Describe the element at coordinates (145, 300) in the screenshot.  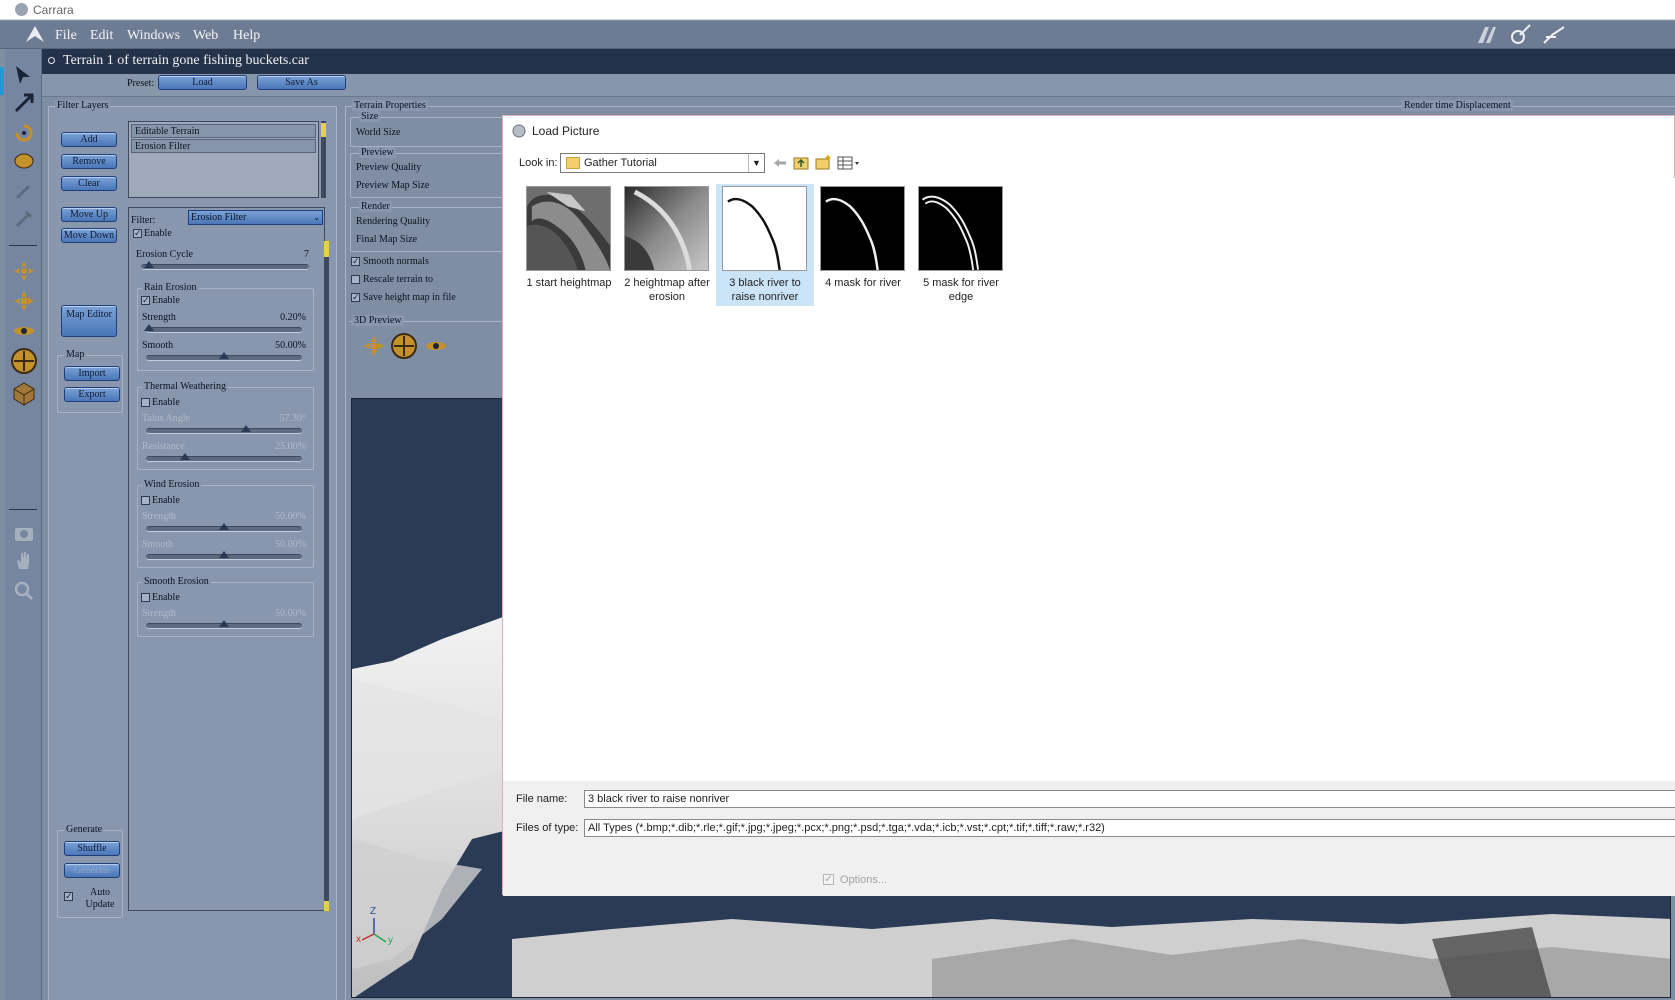
I see `rain-enable-checkbox: ✓` at that location.